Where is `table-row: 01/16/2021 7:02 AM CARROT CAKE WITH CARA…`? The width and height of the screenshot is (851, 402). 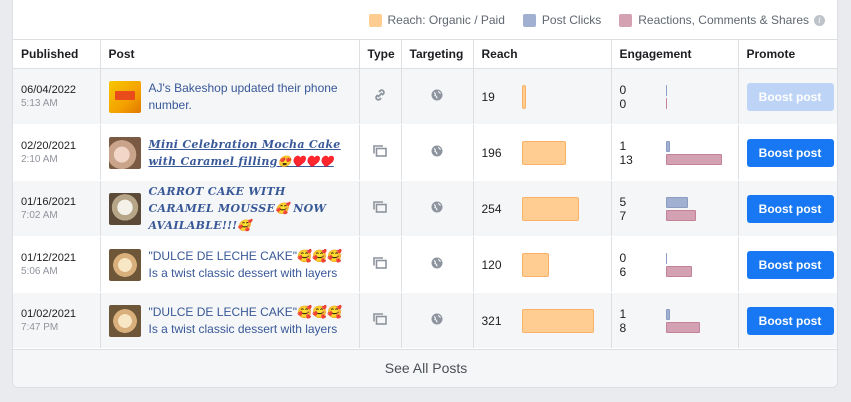
table-row: 01/16/2021 7:02 AM CARROT CAKE WITH CARA… is located at coordinates (425, 208).